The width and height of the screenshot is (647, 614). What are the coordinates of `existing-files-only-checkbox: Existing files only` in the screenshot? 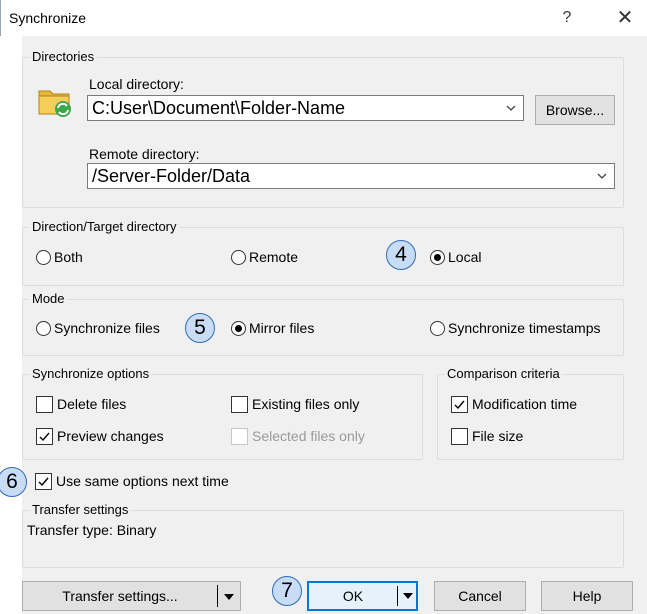 It's located at (295, 404).